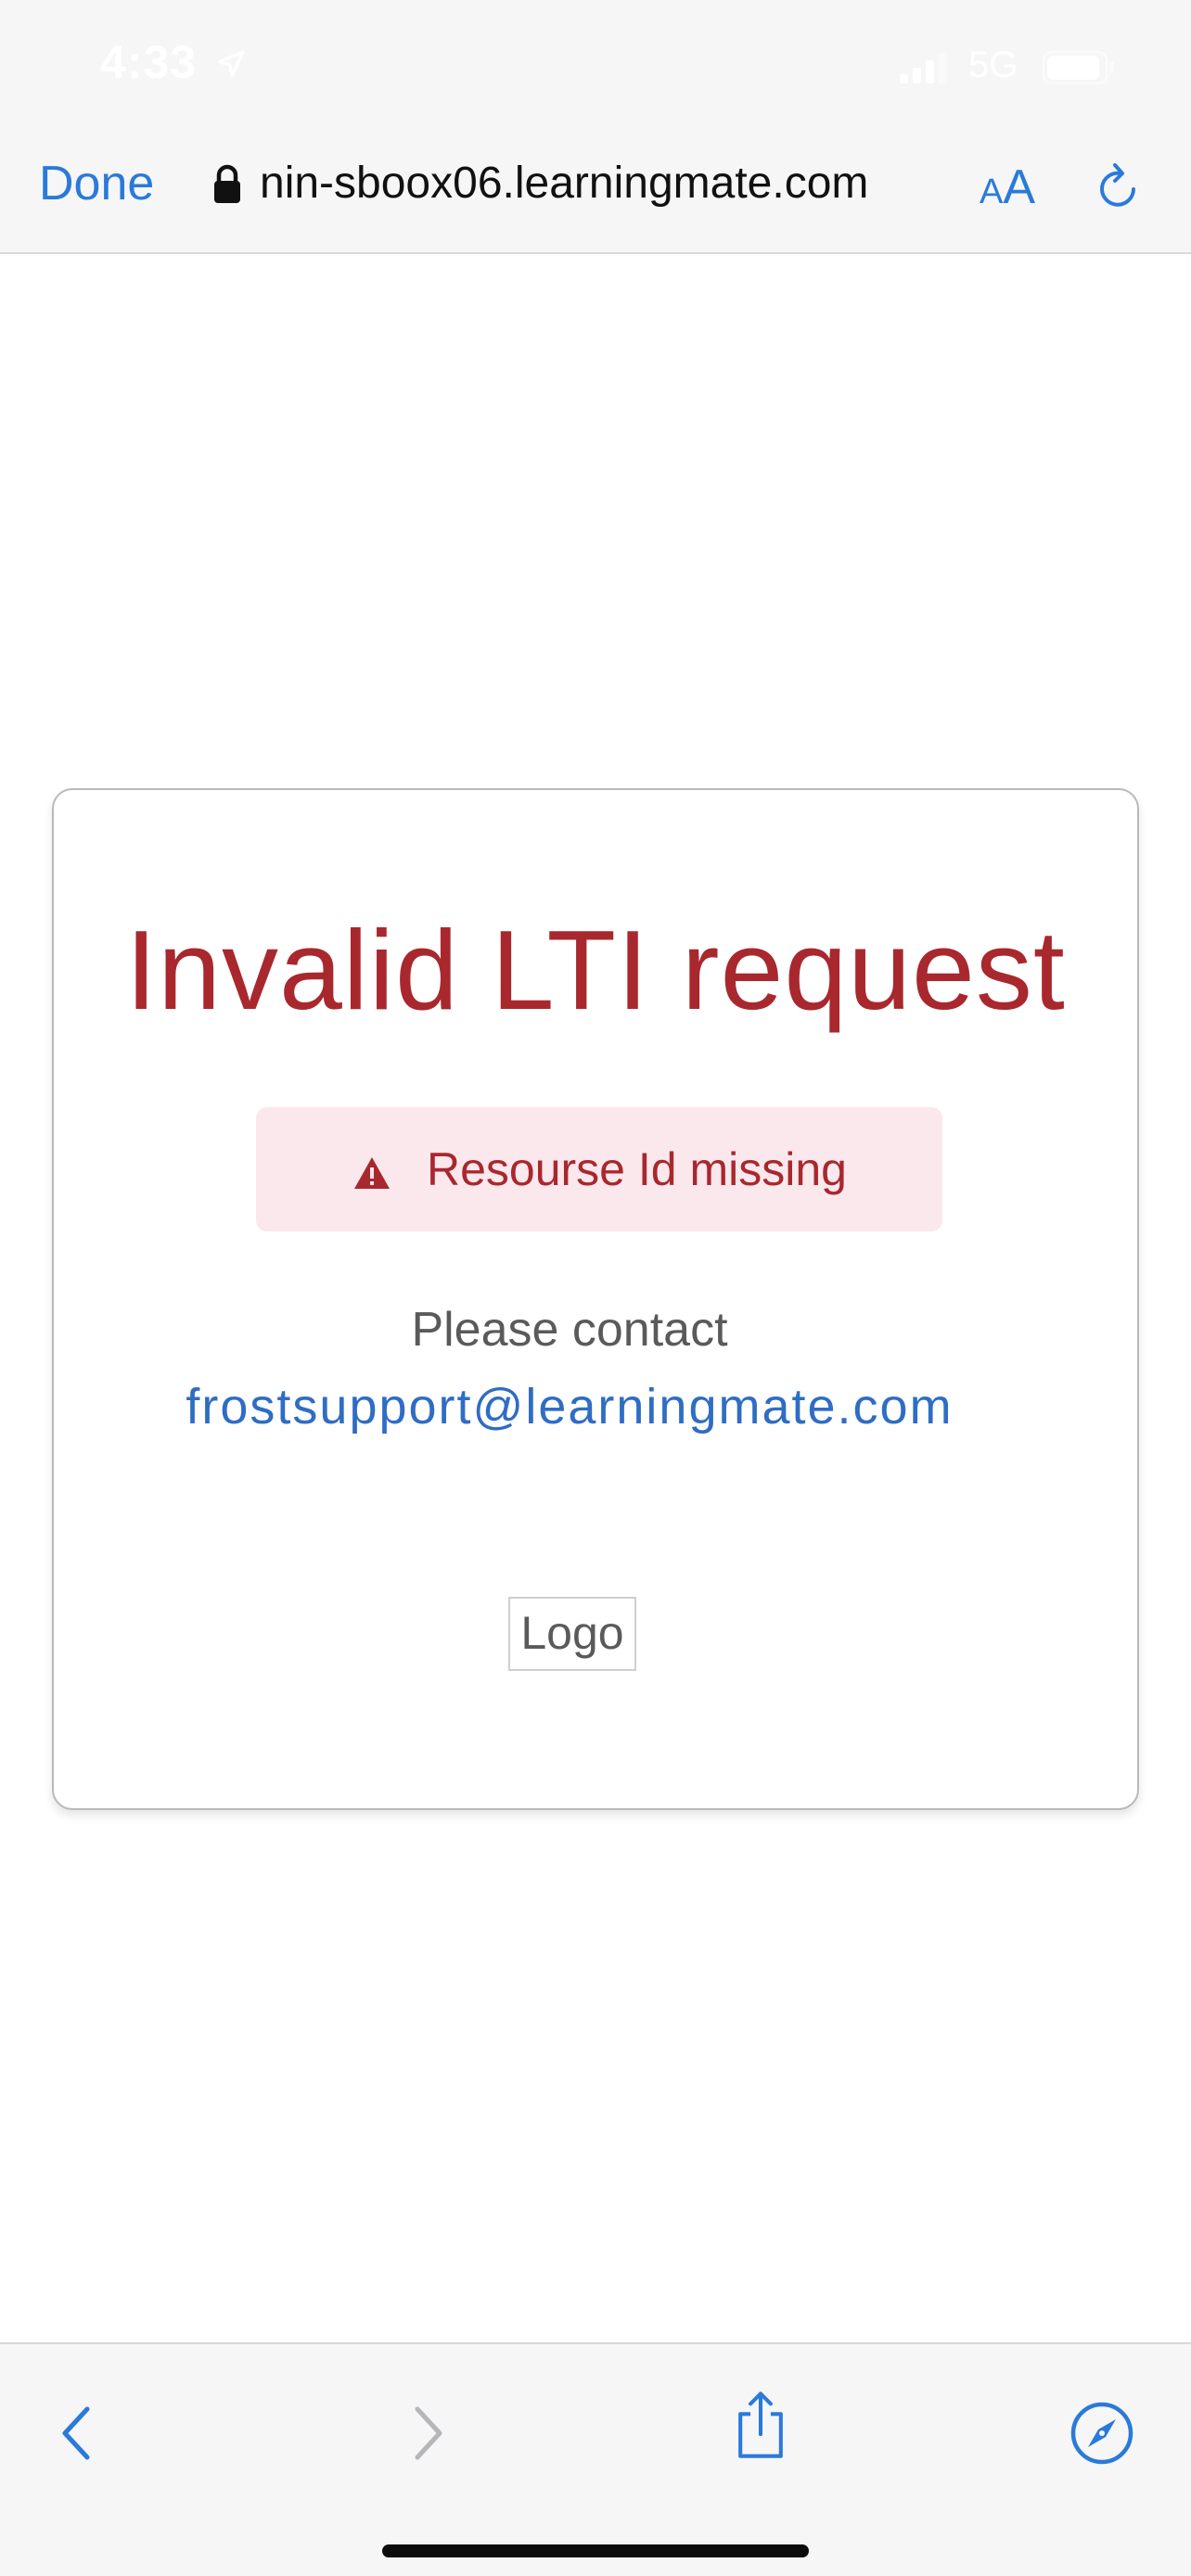 This screenshot has width=1191, height=2576. I want to click on share-icon, so click(761, 2426).